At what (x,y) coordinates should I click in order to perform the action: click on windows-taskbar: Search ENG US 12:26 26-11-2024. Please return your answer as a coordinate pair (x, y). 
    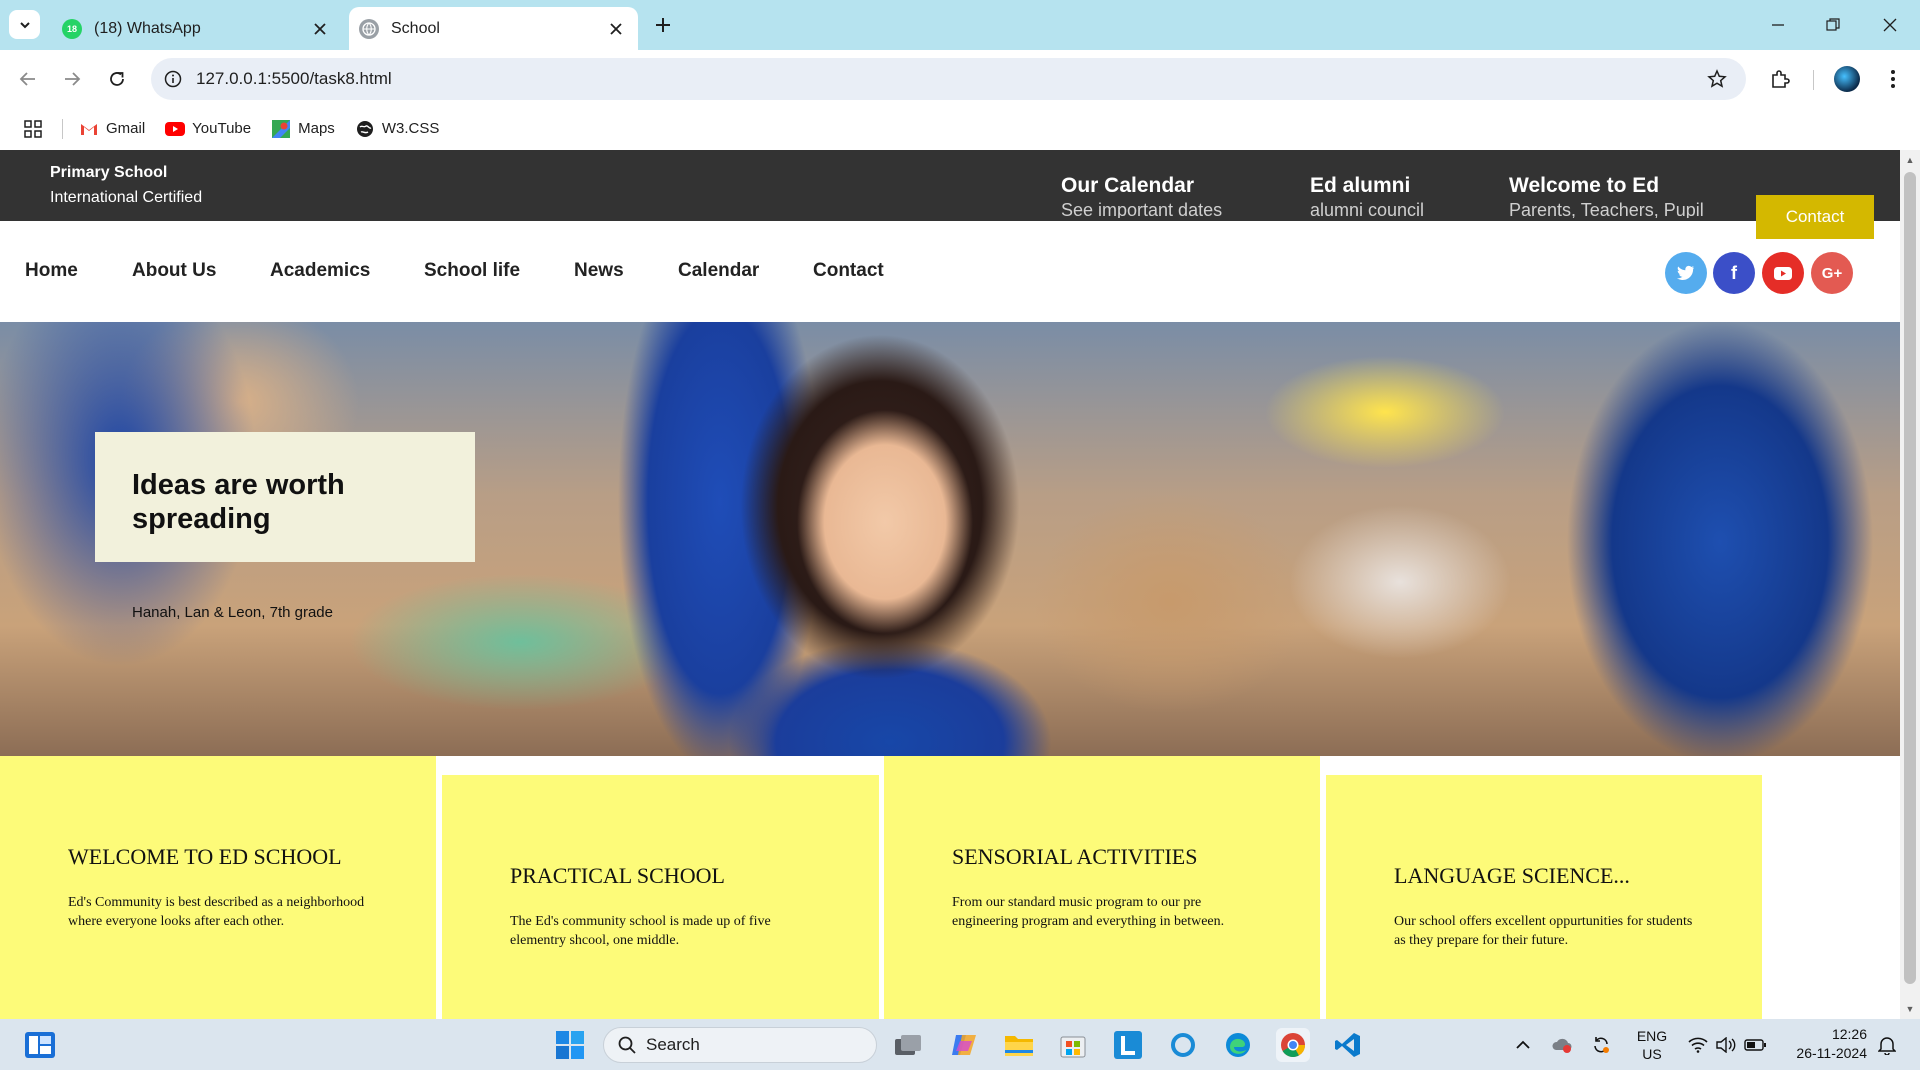
    Looking at the image, I should click on (960, 1044).